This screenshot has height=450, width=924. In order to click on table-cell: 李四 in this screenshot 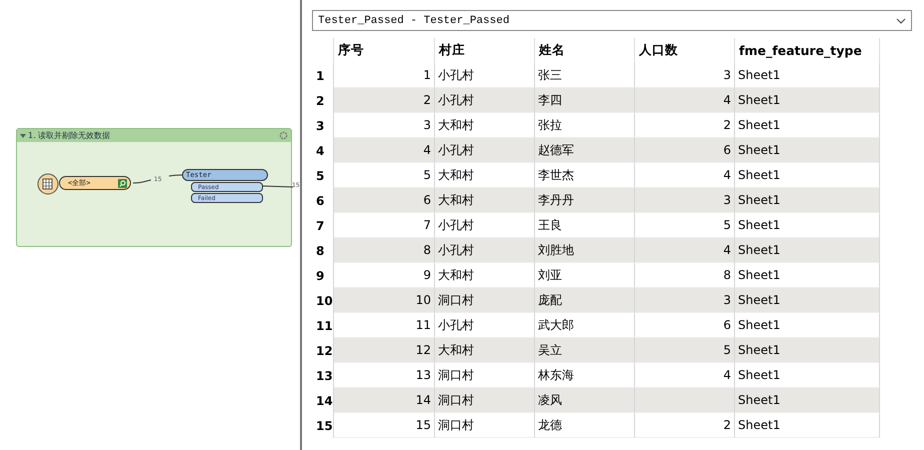, I will do `click(585, 100)`.